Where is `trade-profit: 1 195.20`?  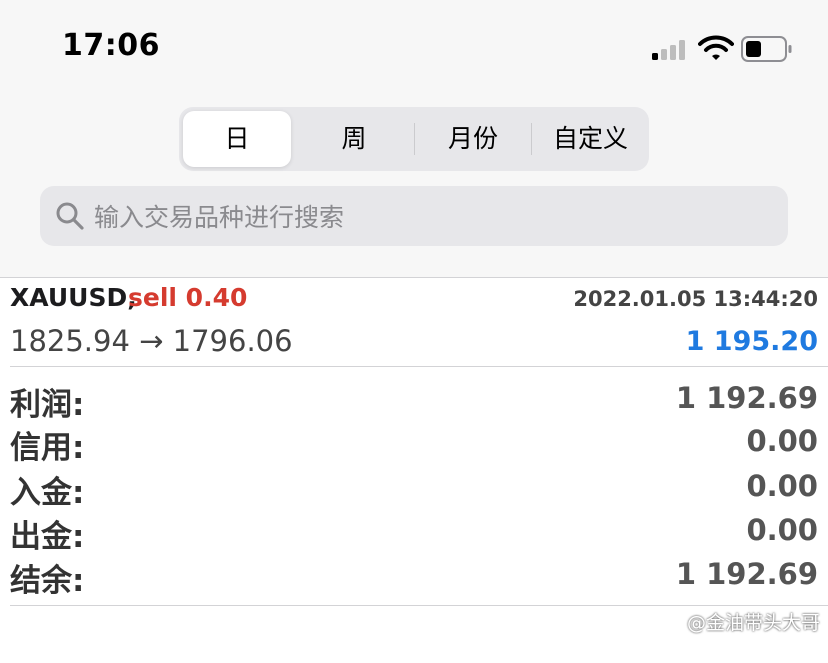
trade-profit: 1 195.20 is located at coordinates (751, 341).